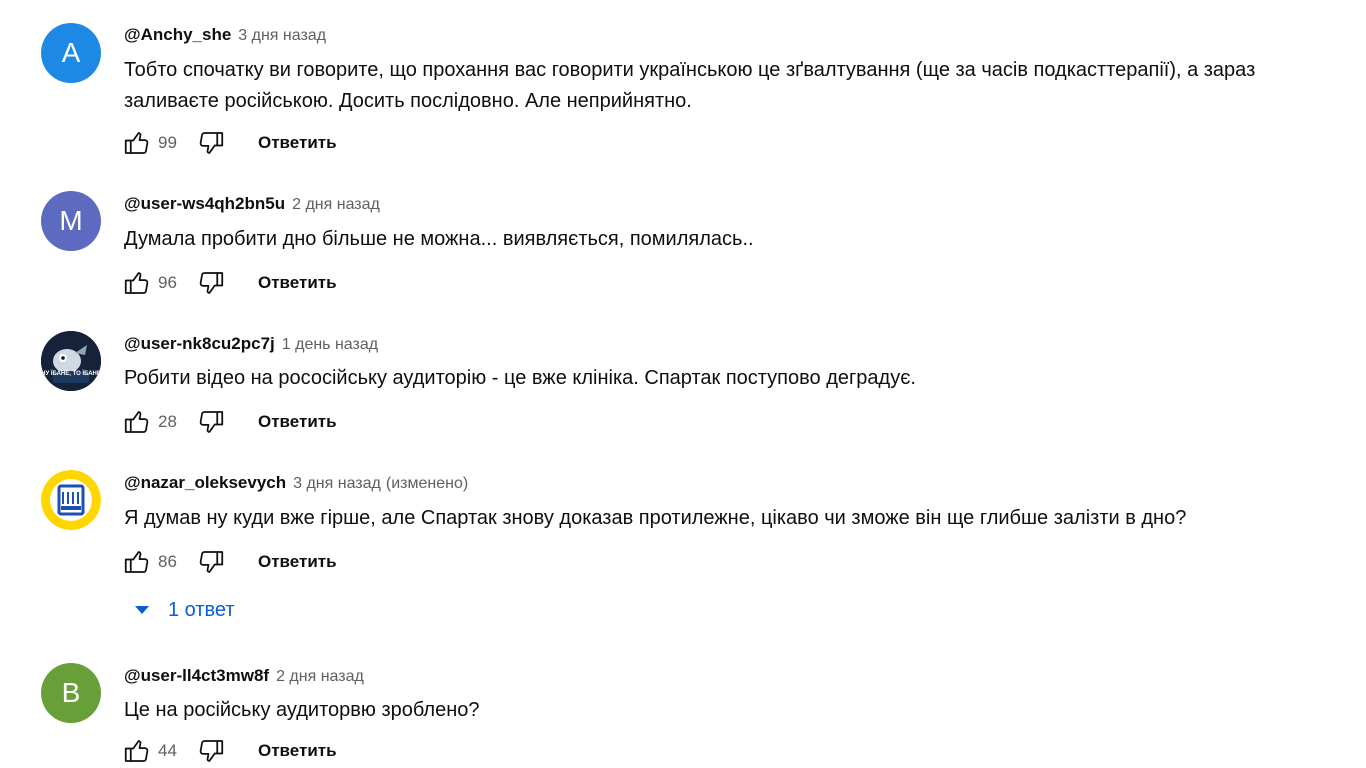 Image resolution: width=1366 pixels, height=768 pixels. I want to click on comment-actions: 44 Ответить, so click(228, 751).